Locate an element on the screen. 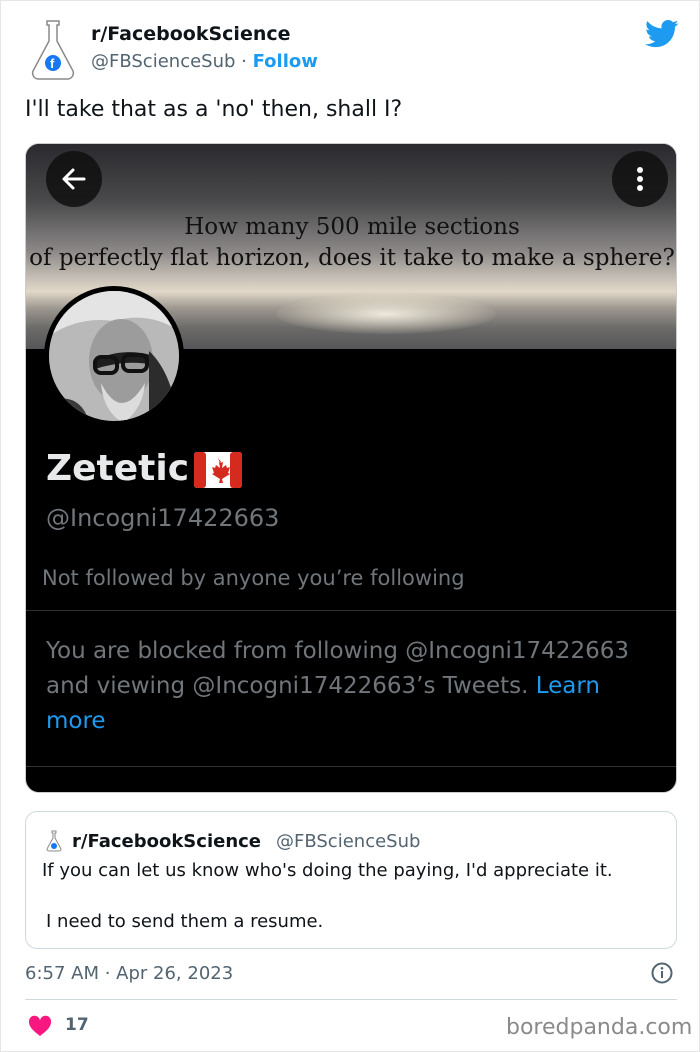 The image size is (700, 1052). banner-sunlight is located at coordinates (386, 314).